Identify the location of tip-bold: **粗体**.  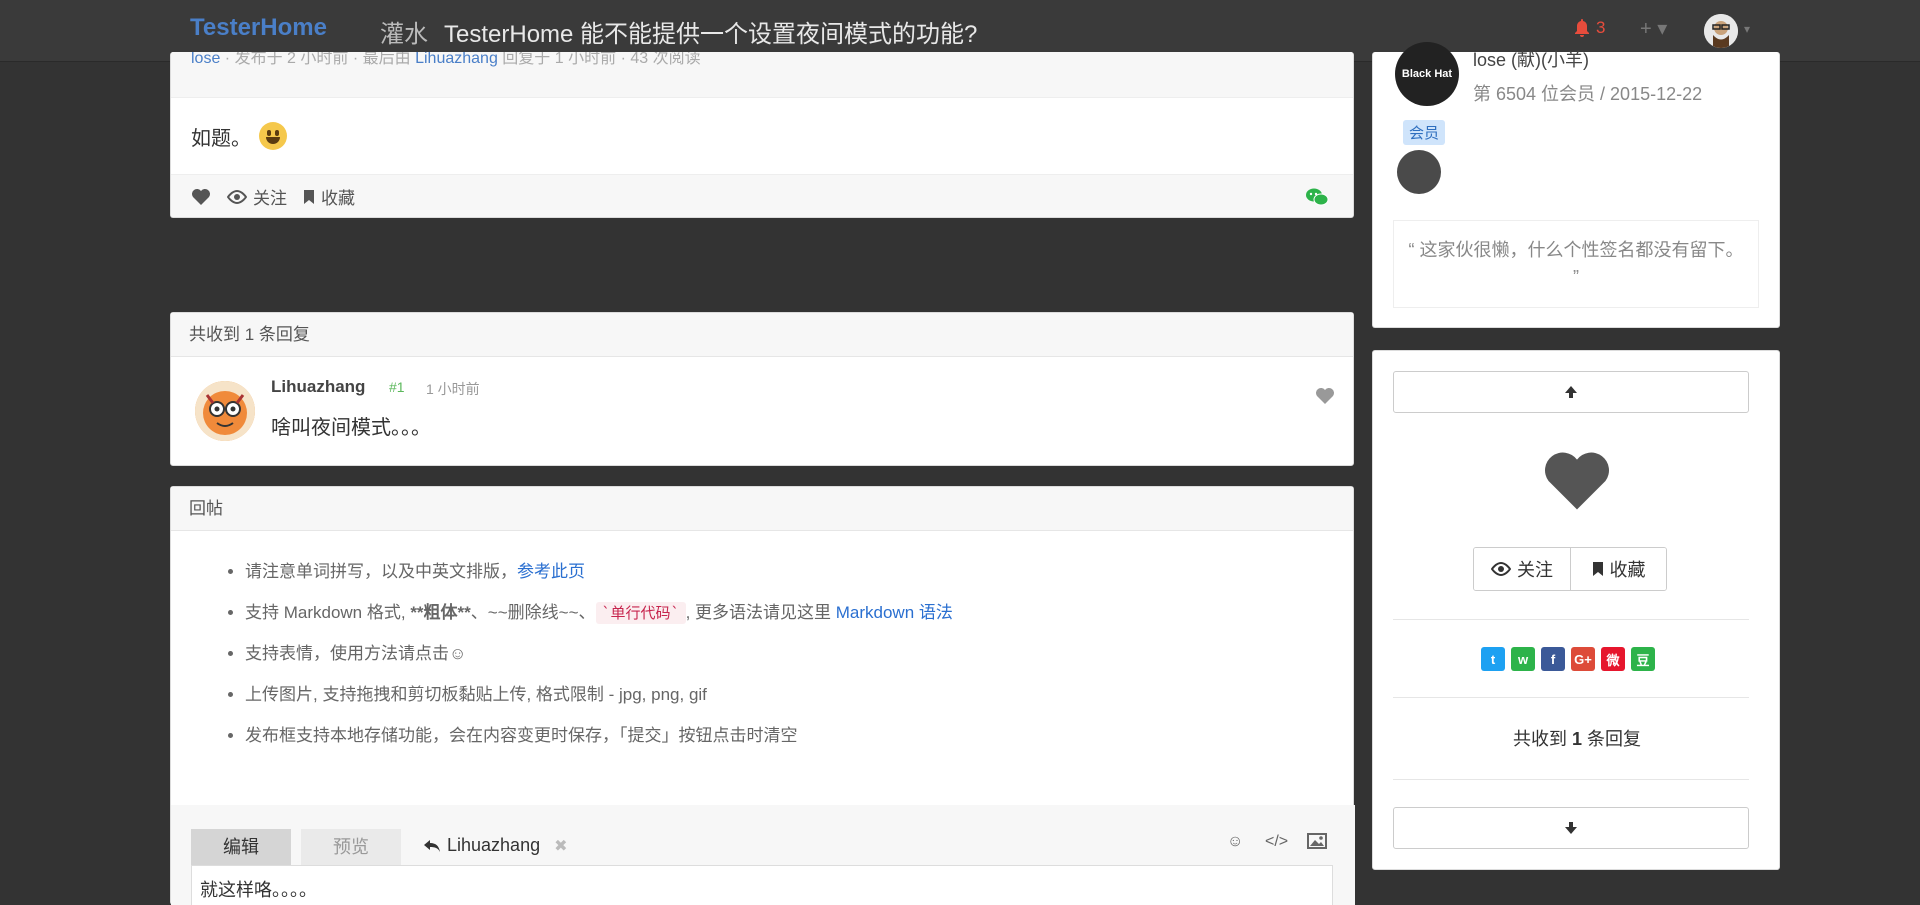
(440, 612).